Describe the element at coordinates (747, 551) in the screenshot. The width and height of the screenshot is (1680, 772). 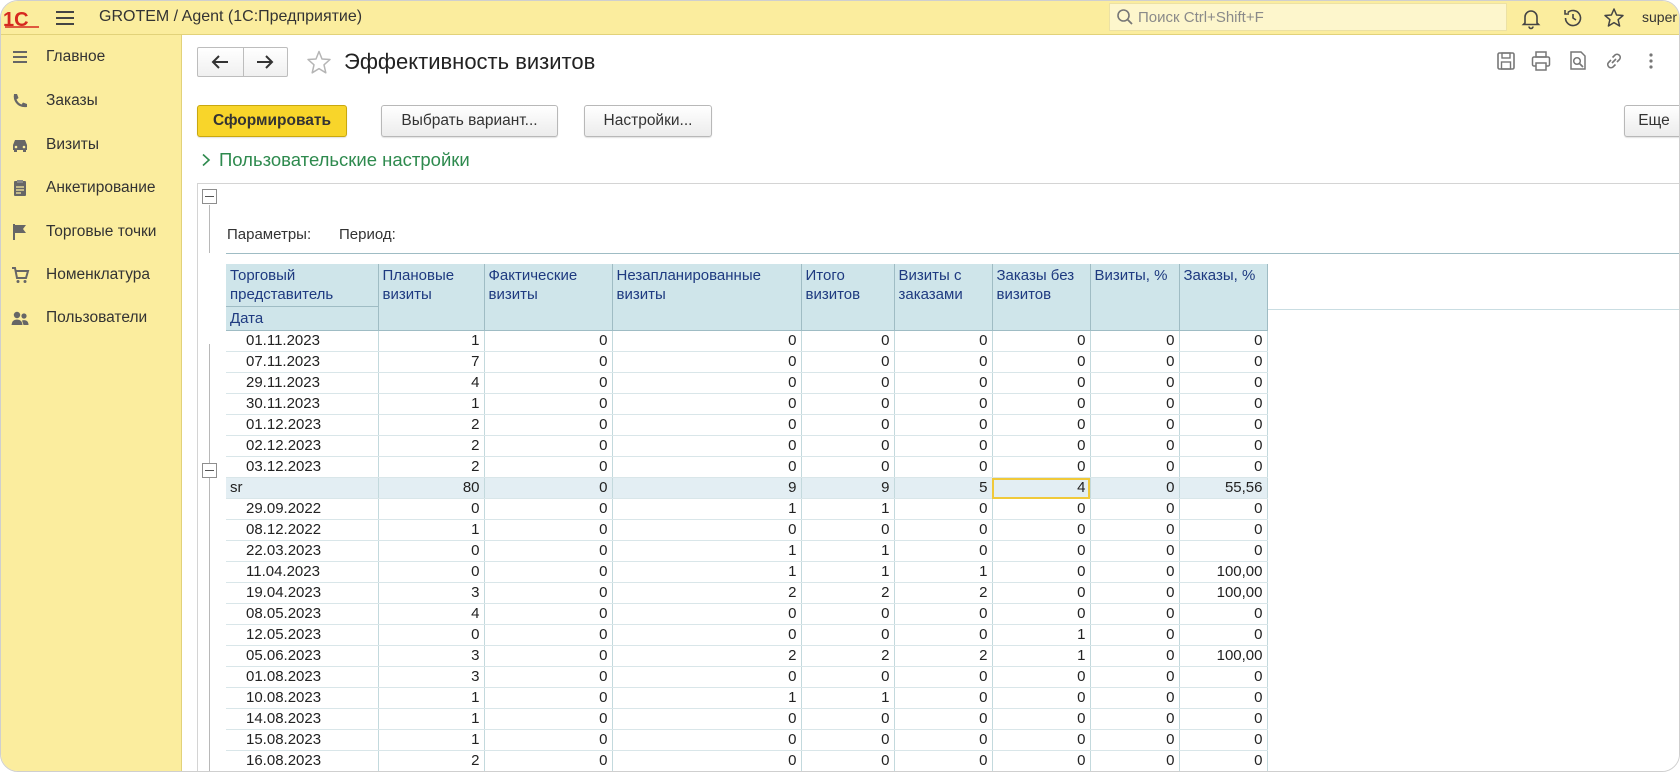
I see `table-row: 22.03.2023 0 0 1 1 0 0 0 0` at that location.